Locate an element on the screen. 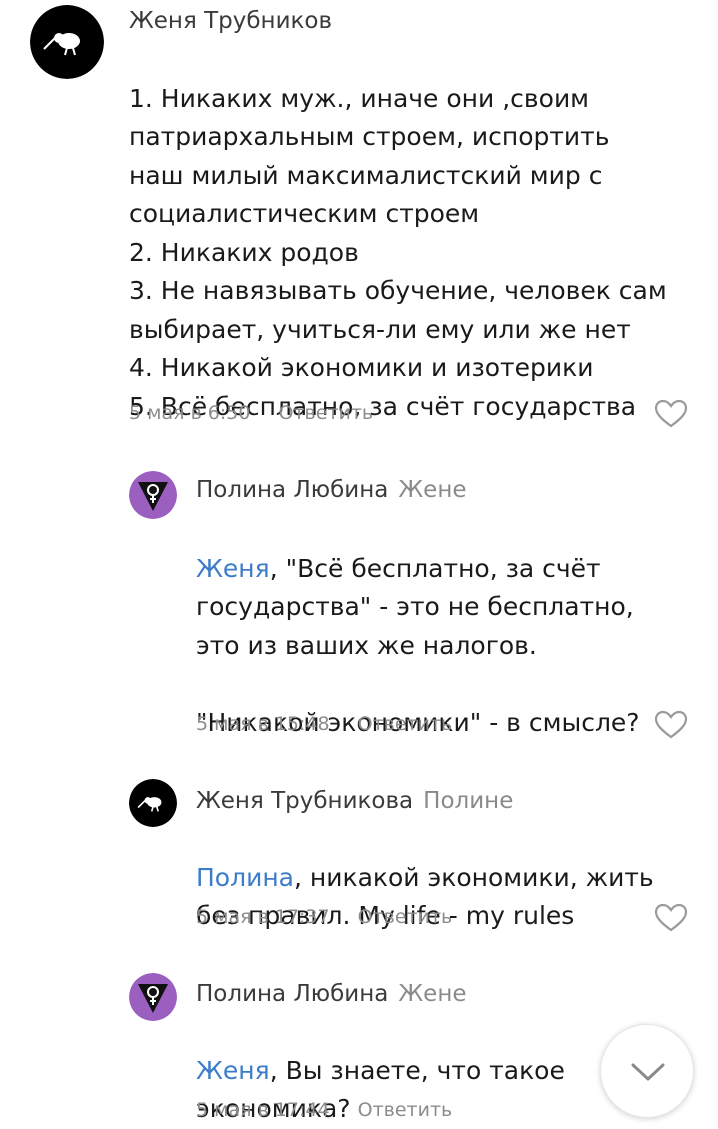 Image resolution: width=718 pixels, height=1129 pixels. comment-meta: 5 мая в 17:44 Ответить is located at coordinates (324, 1110).